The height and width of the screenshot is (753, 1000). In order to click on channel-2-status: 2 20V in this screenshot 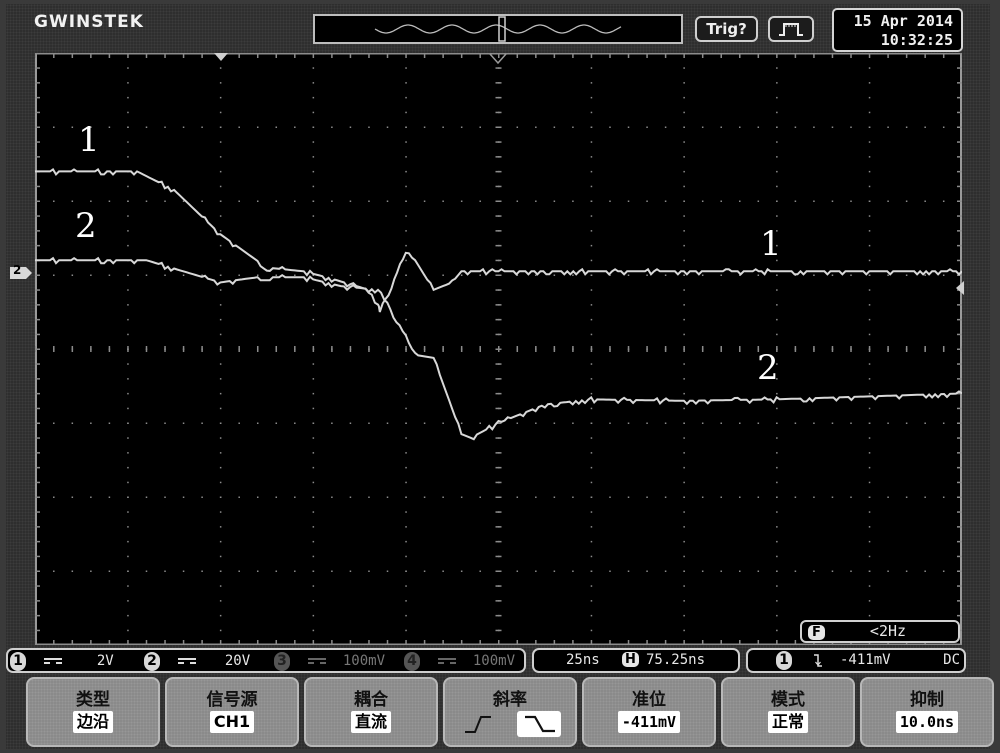, I will do `click(197, 661)`.